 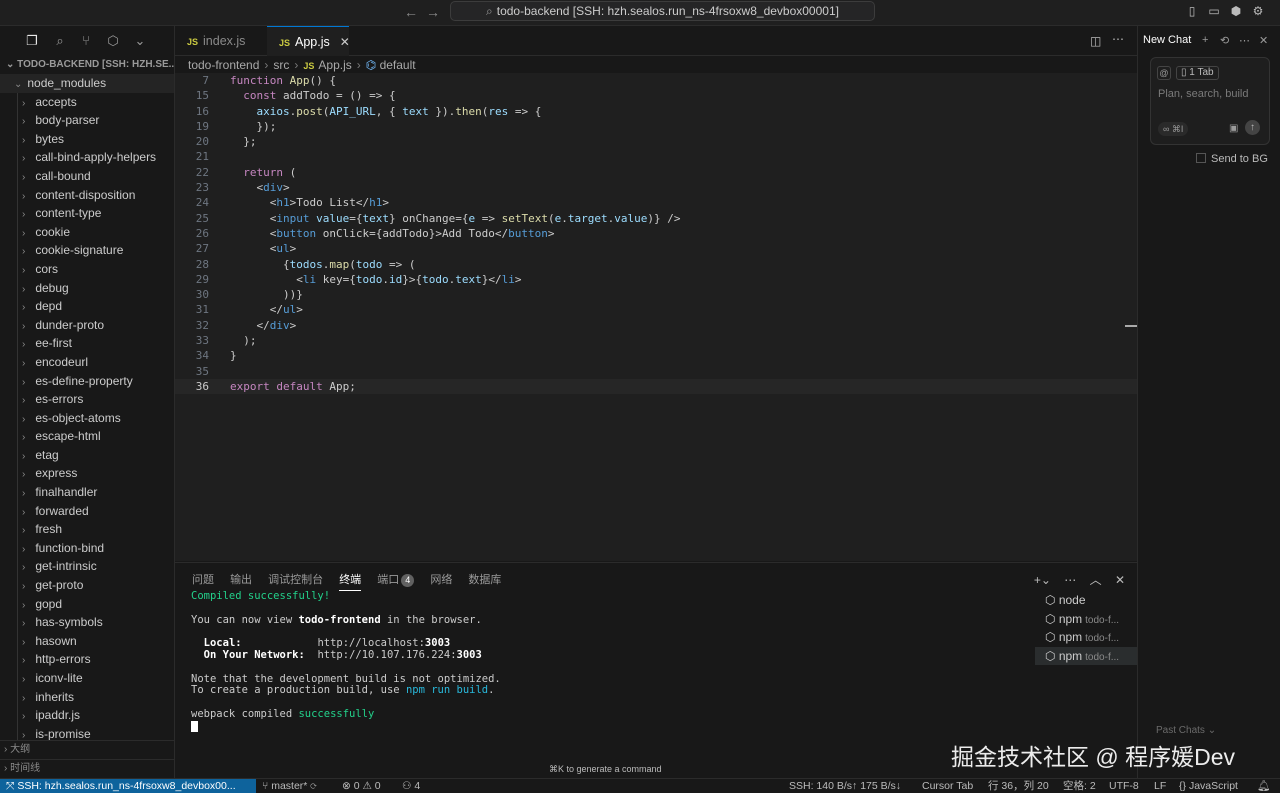 What do you see at coordinates (1173, 129) in the screenshot?
I see `mode-selector: ∞ ⌘I` at bounding box center [1173, 129].